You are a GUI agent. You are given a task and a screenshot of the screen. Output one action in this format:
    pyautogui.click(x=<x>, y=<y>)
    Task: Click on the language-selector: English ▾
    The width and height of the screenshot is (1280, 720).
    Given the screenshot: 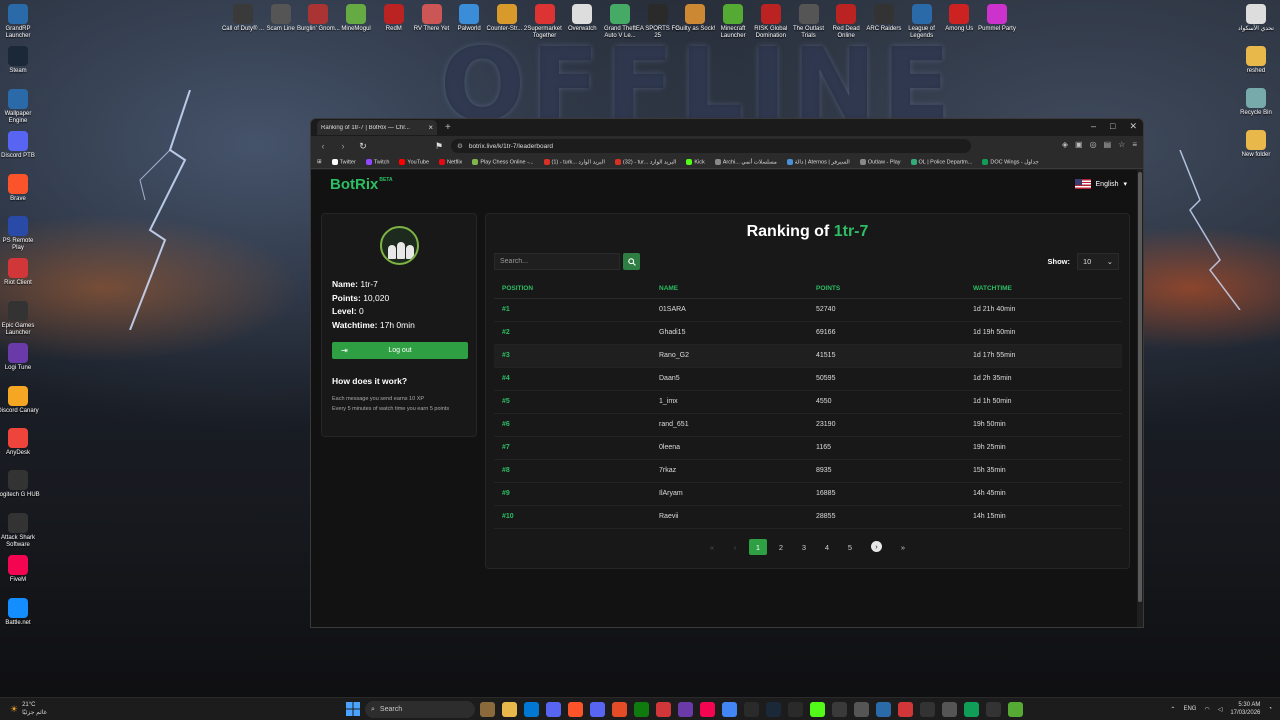 What is the action you would take?
    pyautogui.click(x=1100, y=184)
    